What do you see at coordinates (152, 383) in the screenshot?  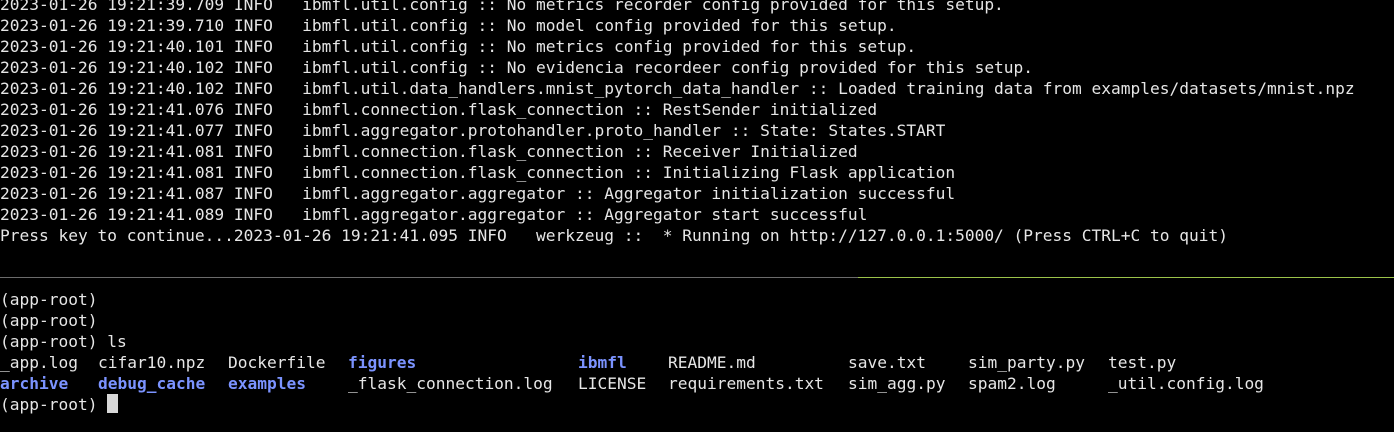 I see `directory-entry: debug_cache` at bounding box center [152, 383].